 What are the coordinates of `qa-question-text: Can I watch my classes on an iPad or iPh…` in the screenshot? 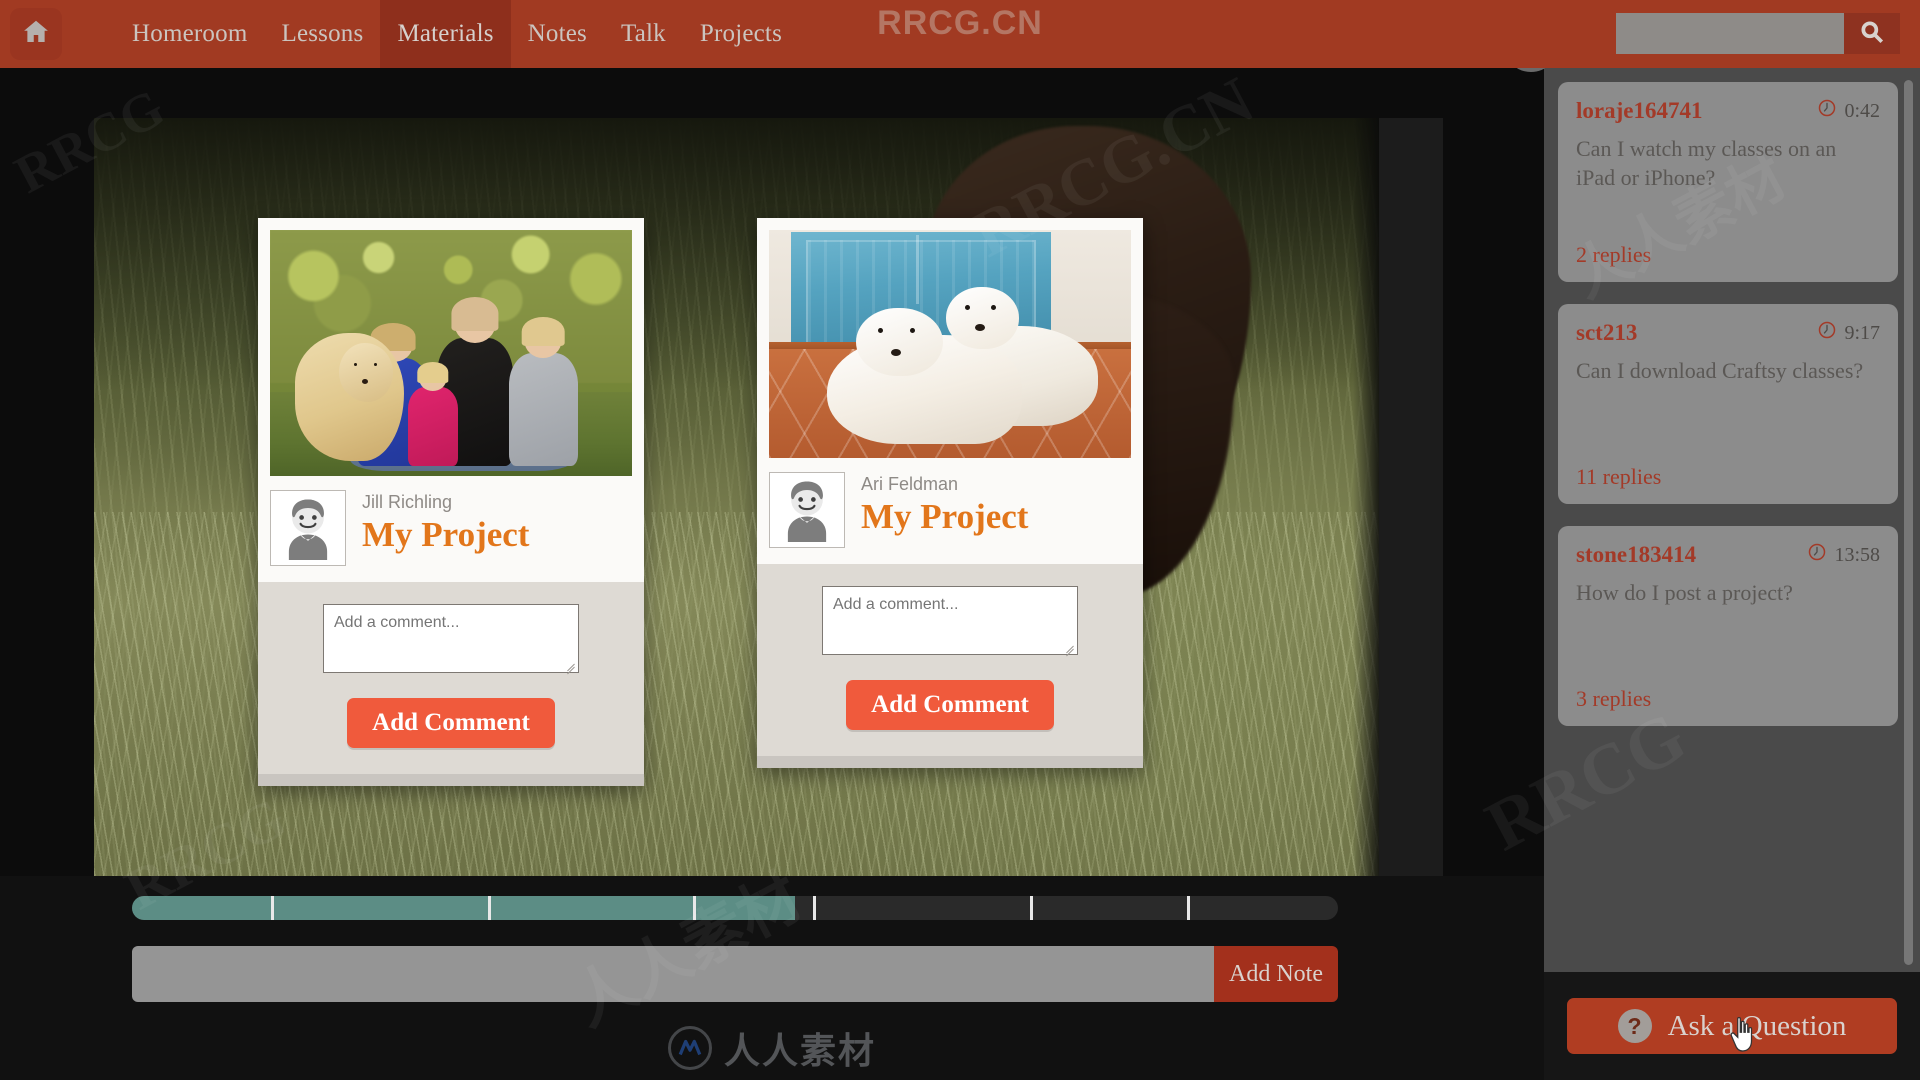 It's located at (1706, 163).